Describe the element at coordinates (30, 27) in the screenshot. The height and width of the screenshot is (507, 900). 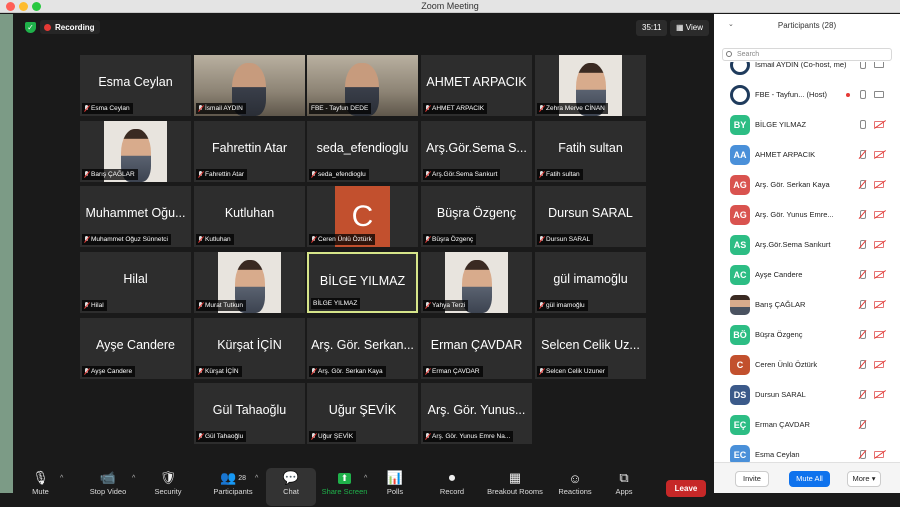
I see `encryption-shield-icon: ✓` at that location.